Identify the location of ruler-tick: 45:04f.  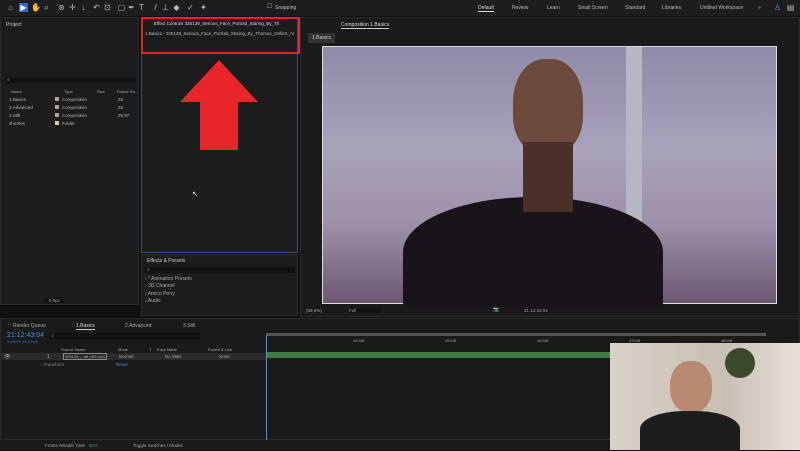
(451, 340).